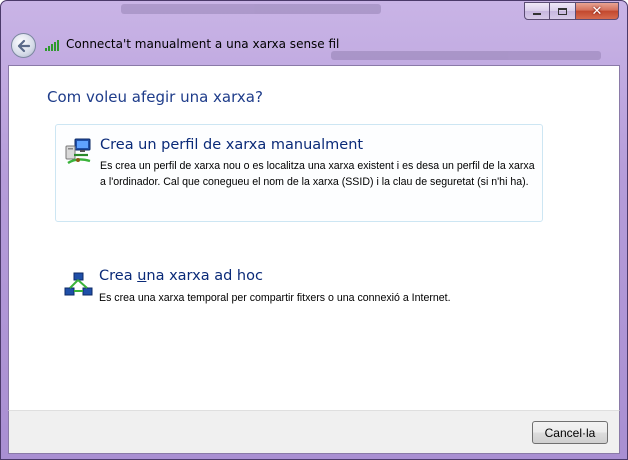  I want to click on close-button: ✕, so click(597, 11).